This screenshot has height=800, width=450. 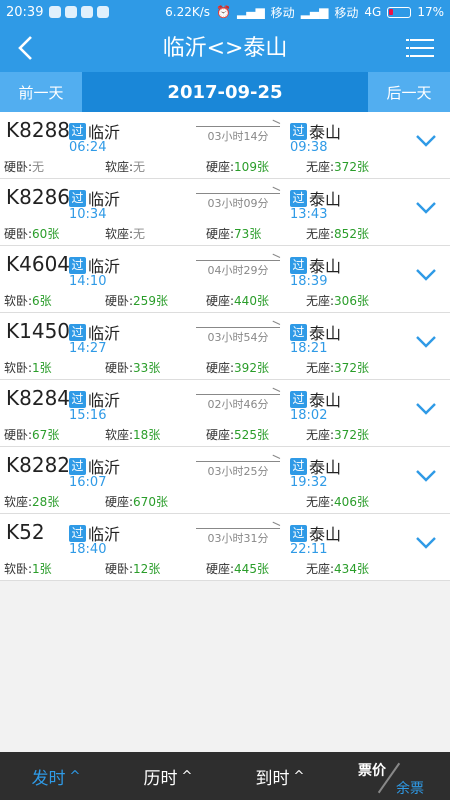 What do you see at coordinates (38, 264) in the screenshot?
I see `train-number: K4604` at bounding box center [38, 264].